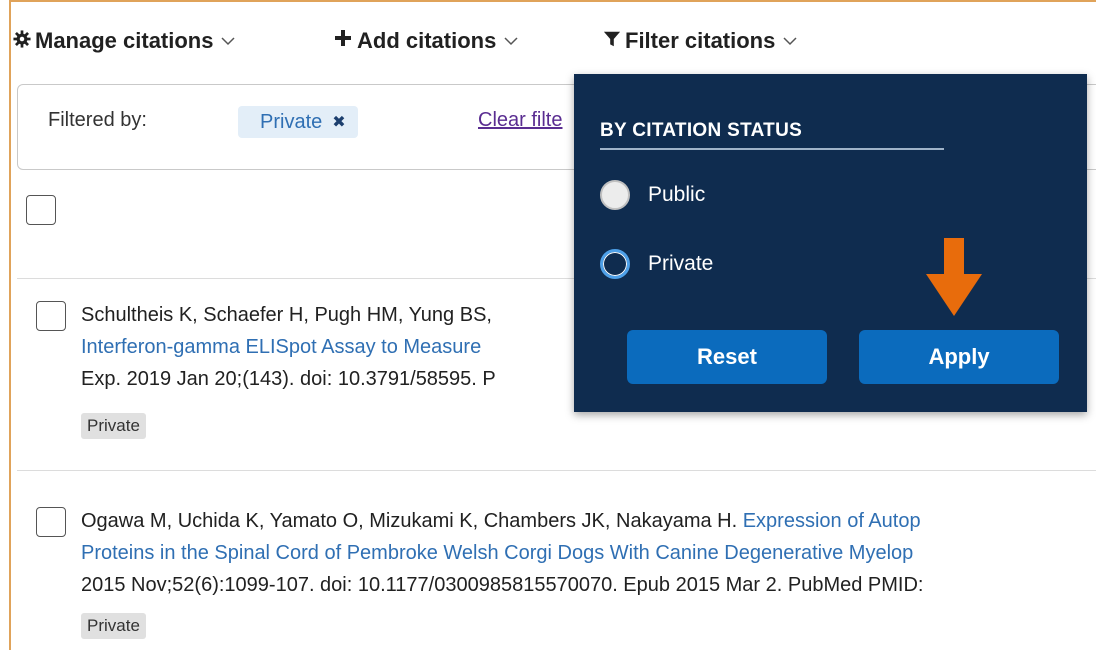 This screenshot has width=1096, height=650. I want to click on gear-icon, so click(24, 41).